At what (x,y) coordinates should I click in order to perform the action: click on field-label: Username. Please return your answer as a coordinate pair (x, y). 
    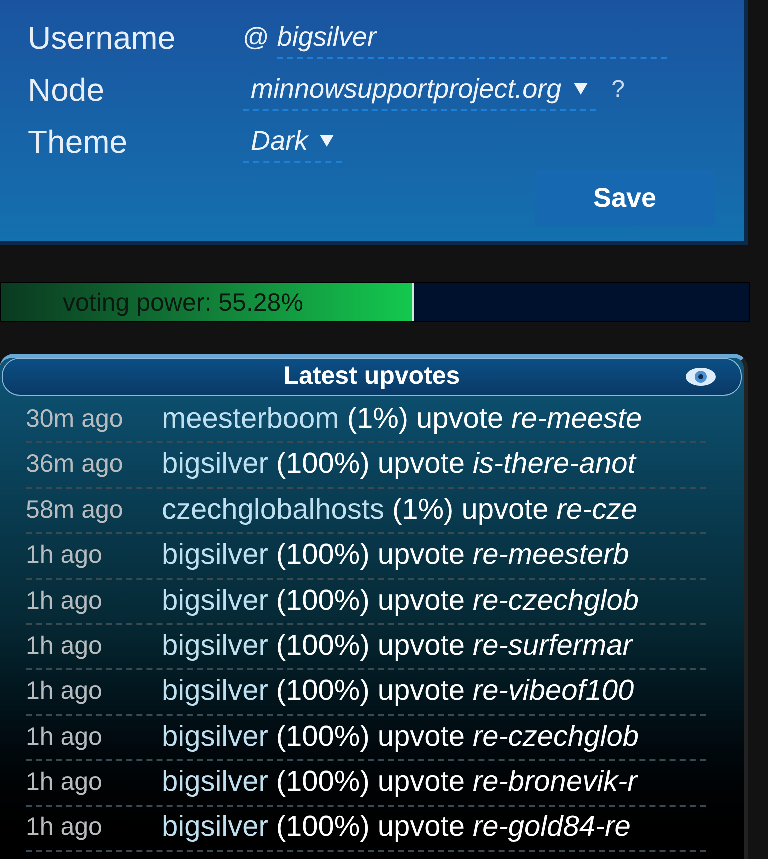
    Looking at the image, I should click on (102, 38).